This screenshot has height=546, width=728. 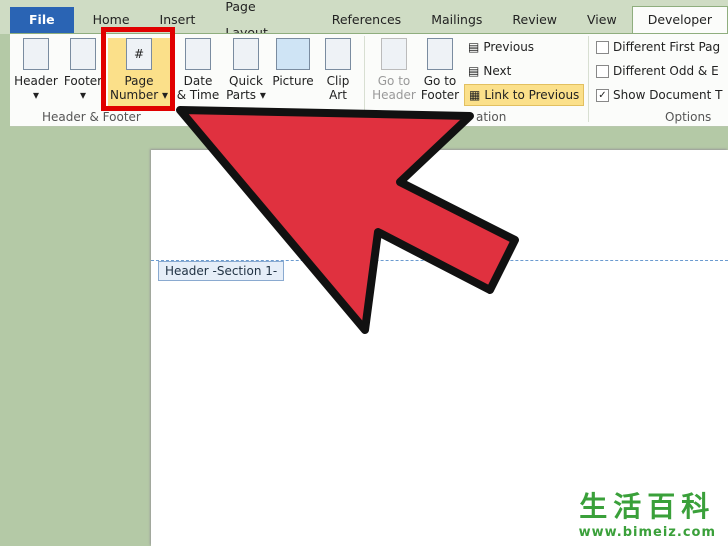 What do you see at coordinates (647, 532) in the screenshot?
I see `watermark-url: www.bimeiz.com` at bounding box center [647, 532].